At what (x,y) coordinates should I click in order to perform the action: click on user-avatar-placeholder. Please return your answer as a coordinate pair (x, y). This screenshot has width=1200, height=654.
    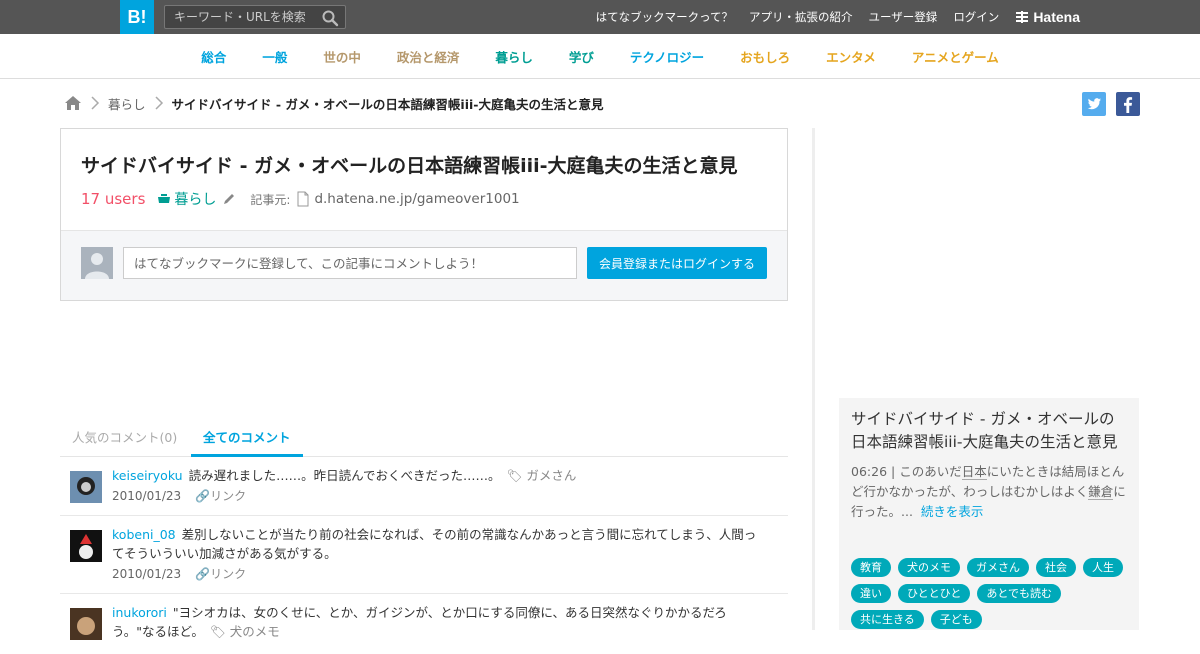
    Looking at the image, I should click on (97, 263).